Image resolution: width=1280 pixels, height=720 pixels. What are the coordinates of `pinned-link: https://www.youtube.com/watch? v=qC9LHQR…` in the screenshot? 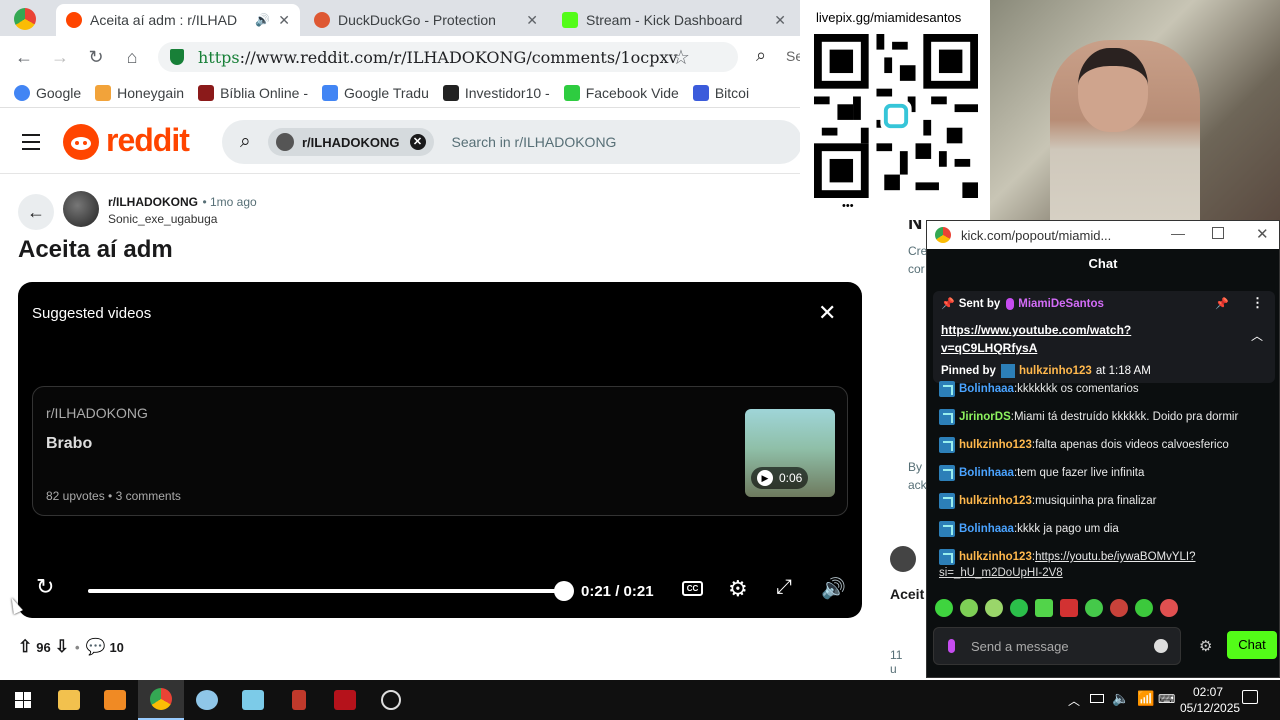 It's located at (1036, 339).